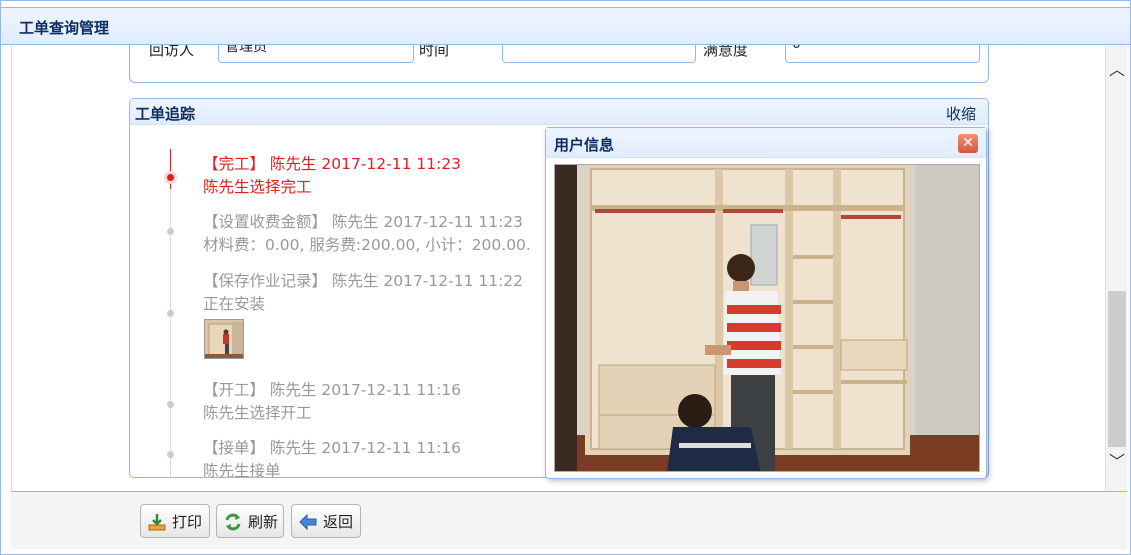 This screenshot has width=1131, height=555. I want to click on refresh-button: 刷新, so click(250, 521).